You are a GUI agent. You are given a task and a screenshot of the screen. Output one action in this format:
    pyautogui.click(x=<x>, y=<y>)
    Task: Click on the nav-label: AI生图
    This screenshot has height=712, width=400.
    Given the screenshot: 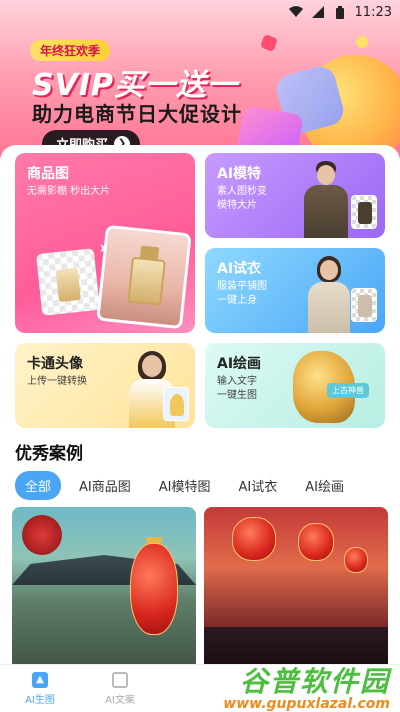 What is the action you would take?
    pyautogui.click(x=40, y=700)
    